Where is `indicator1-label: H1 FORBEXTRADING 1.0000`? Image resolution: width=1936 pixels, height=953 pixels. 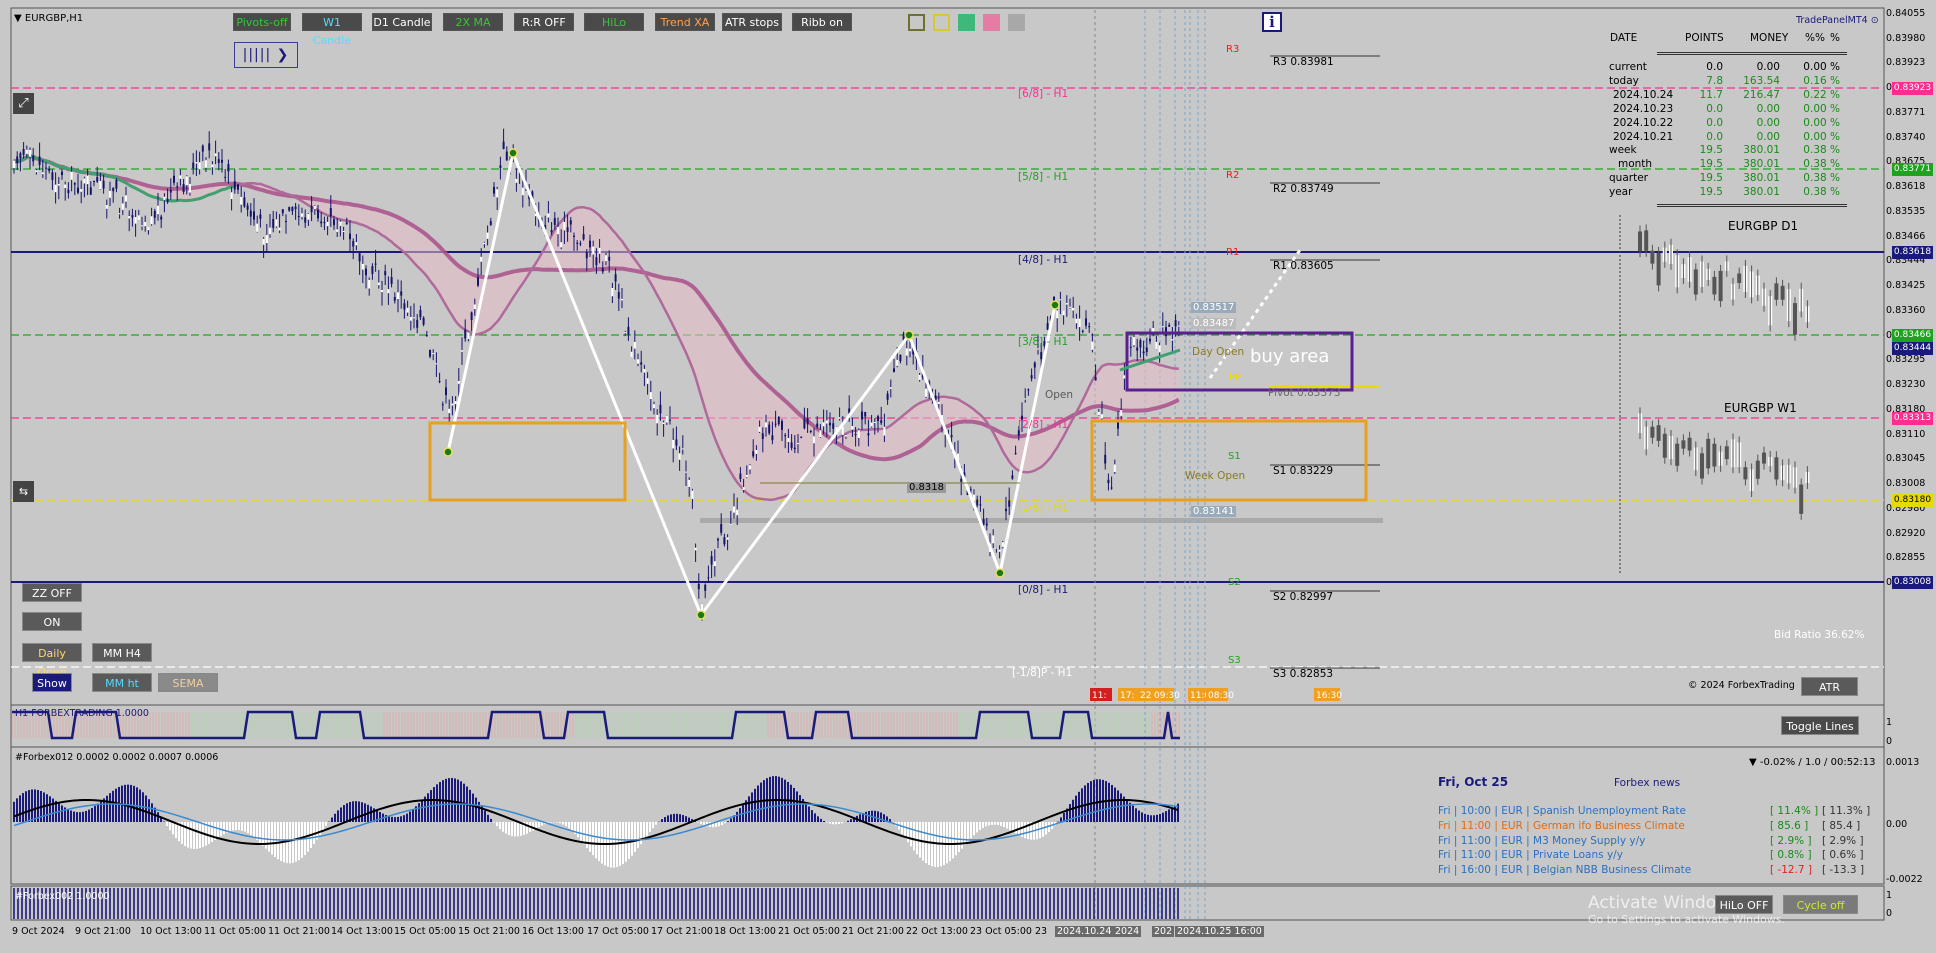
indicator1-label: H1 FORBEXTRADING 1.0000 is located at coordinates (82, 713).